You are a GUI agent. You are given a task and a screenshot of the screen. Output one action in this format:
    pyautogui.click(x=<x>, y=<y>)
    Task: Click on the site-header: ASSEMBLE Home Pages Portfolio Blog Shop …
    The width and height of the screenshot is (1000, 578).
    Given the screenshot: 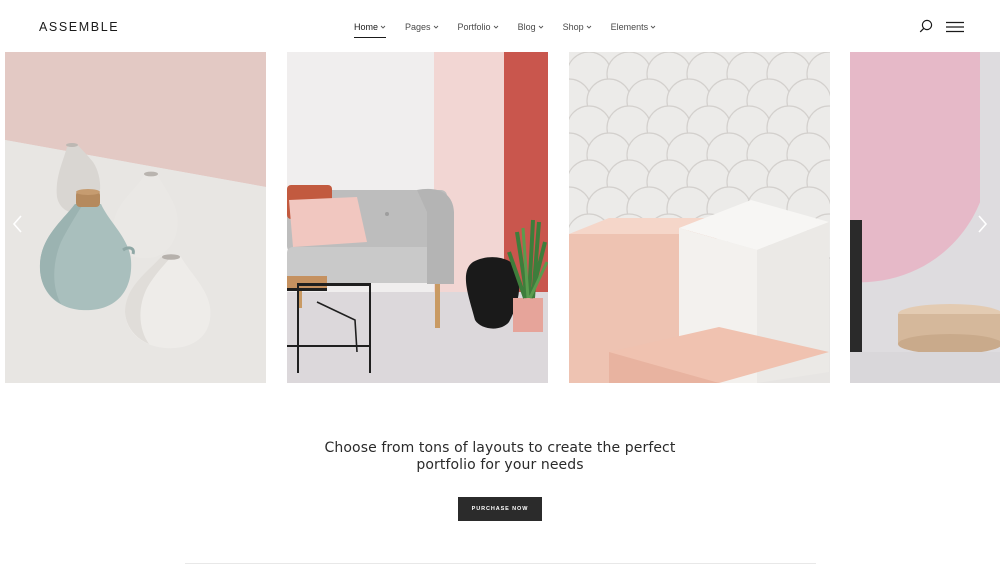 What is the action you would take?
    pyautogui.click(x=500, y=26)
    